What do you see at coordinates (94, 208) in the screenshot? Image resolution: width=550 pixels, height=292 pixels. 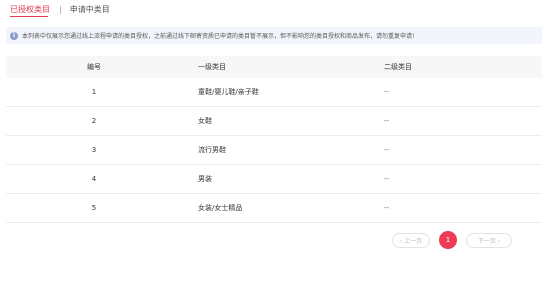 I see `cell-id: 5` at bounding box center [94, 208].